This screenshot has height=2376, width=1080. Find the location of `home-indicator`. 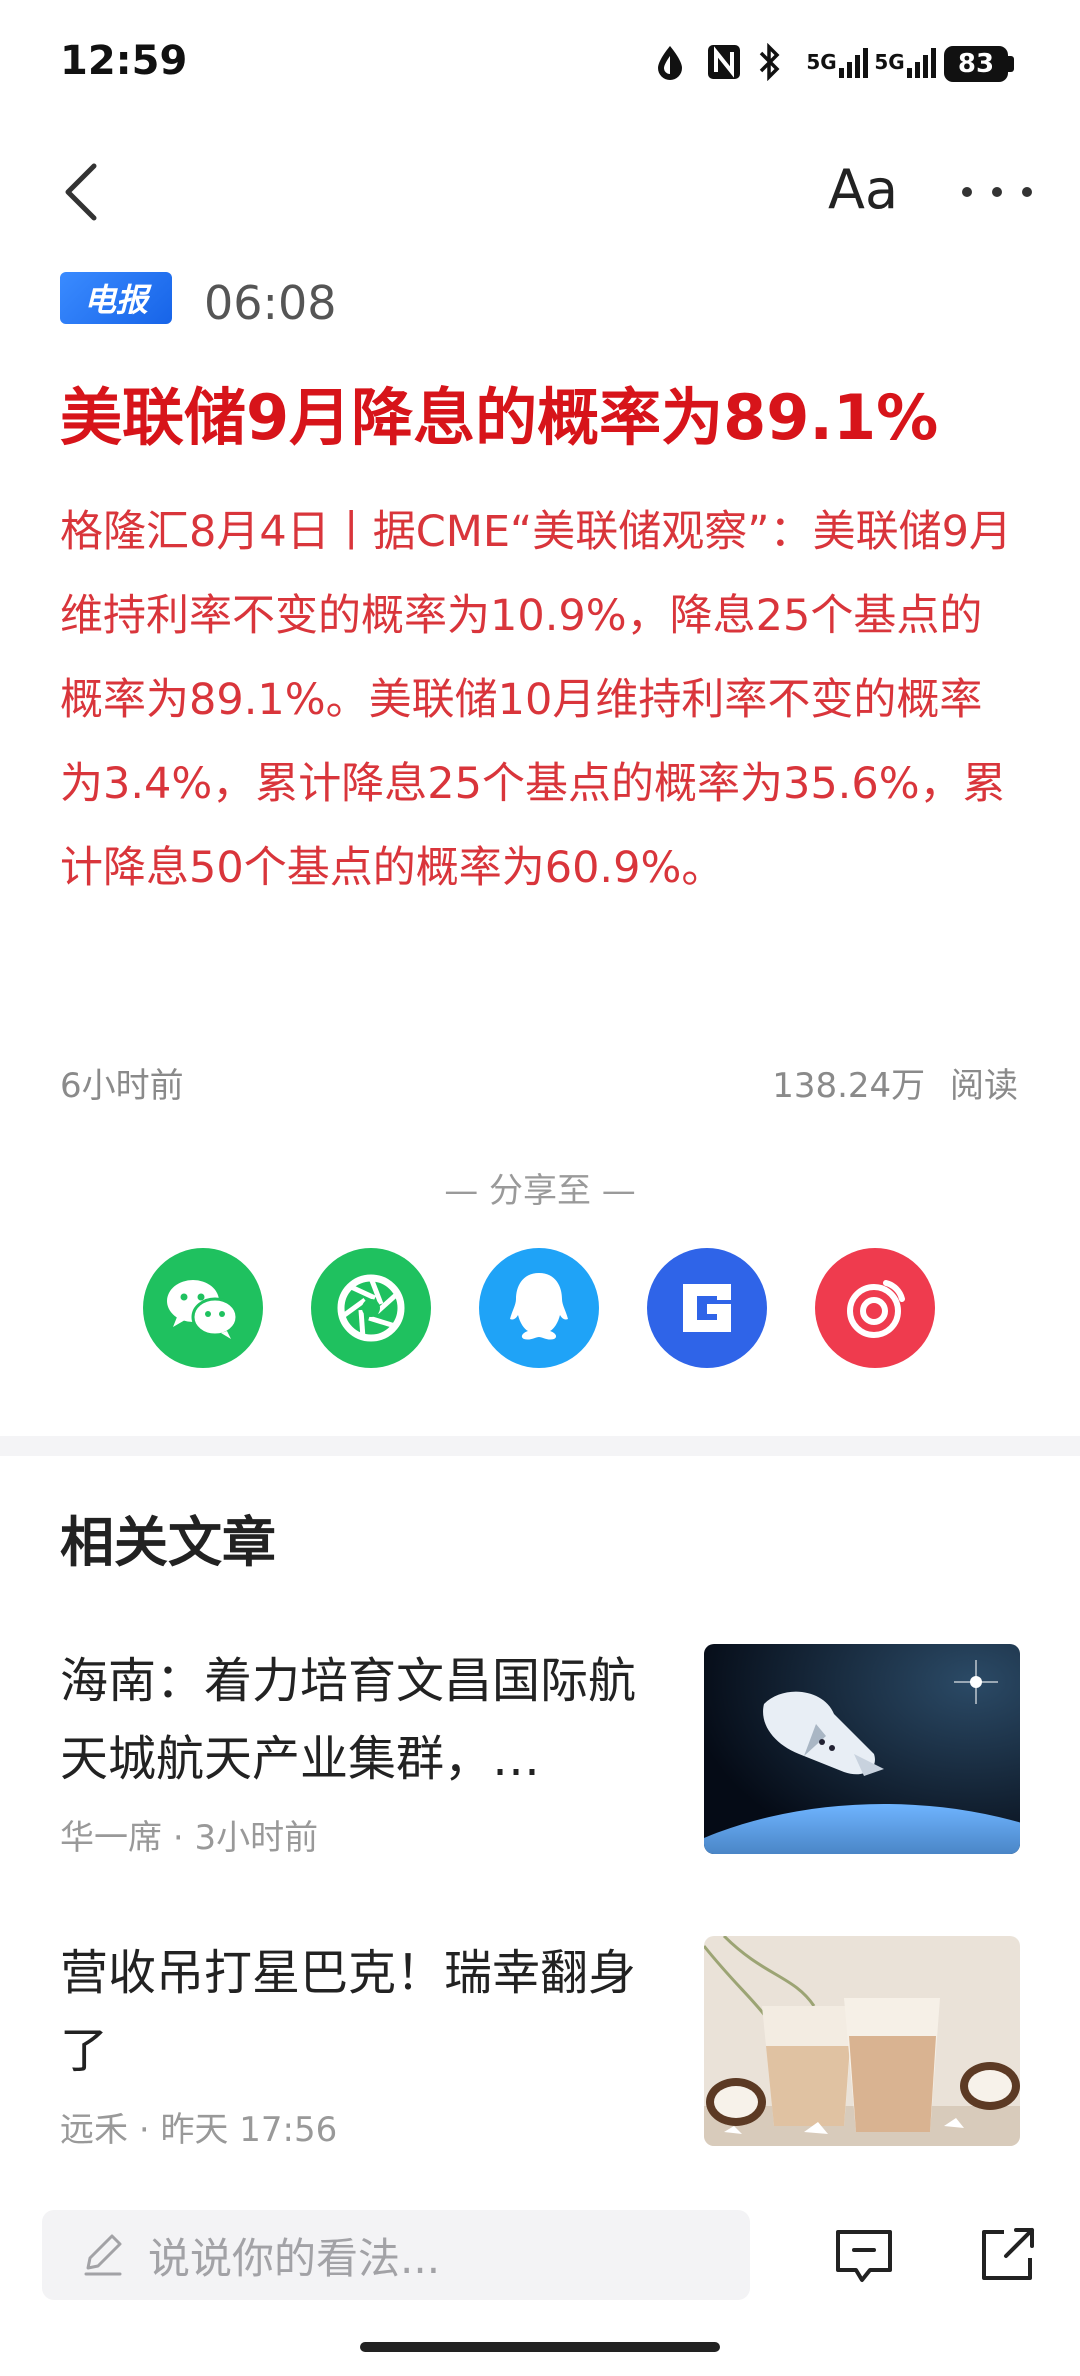

home-indicator is located at coordinates (540, 2347).